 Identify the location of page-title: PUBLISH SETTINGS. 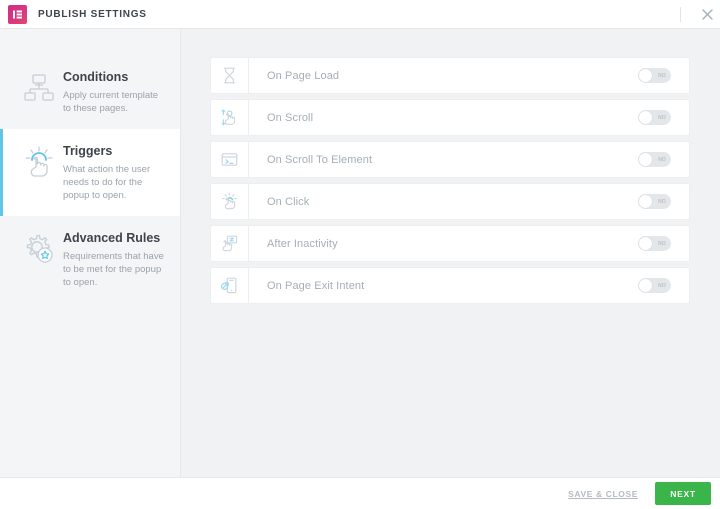
(92, 14).